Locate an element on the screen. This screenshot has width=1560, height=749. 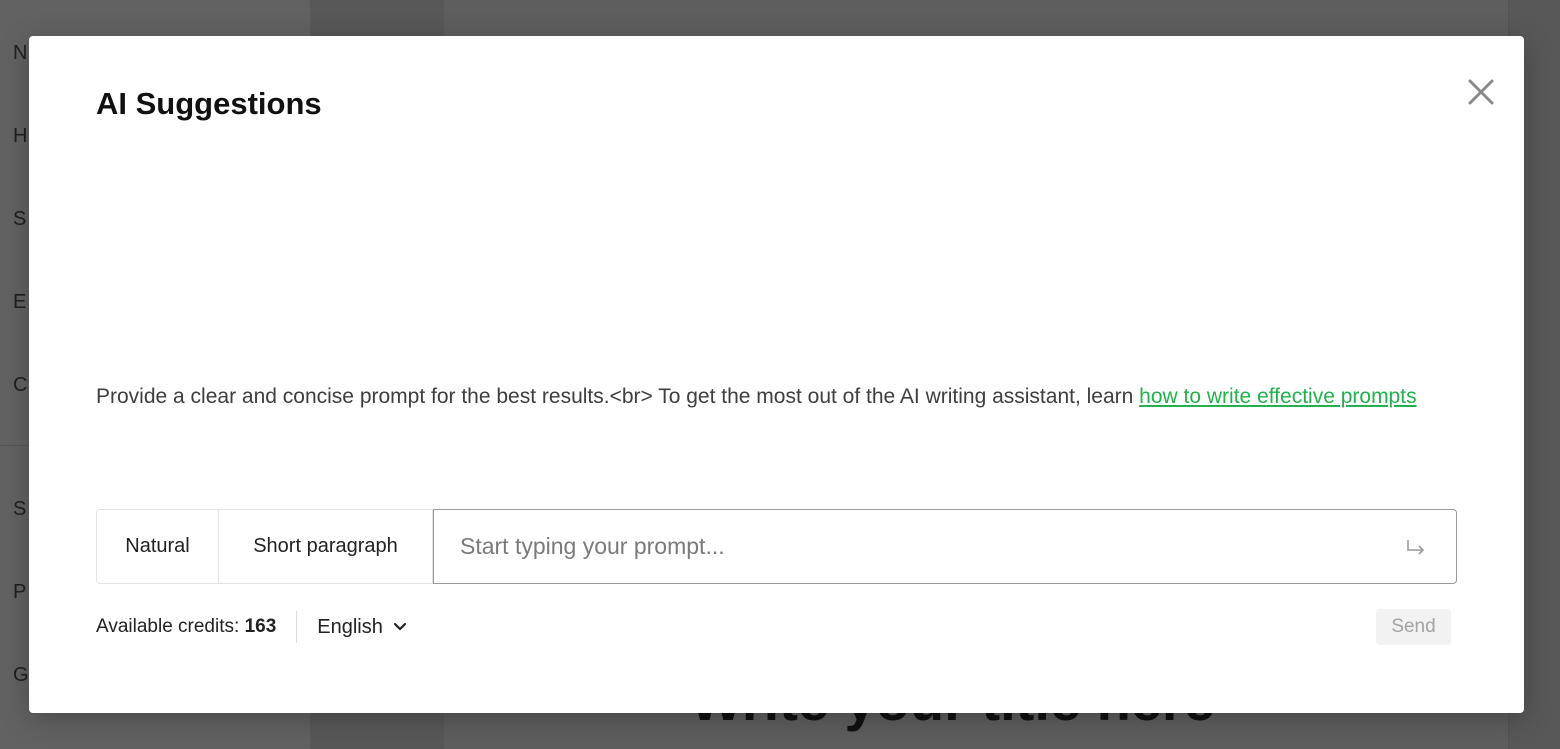
sidebar-letter: P is located at coordinates (20, 592).